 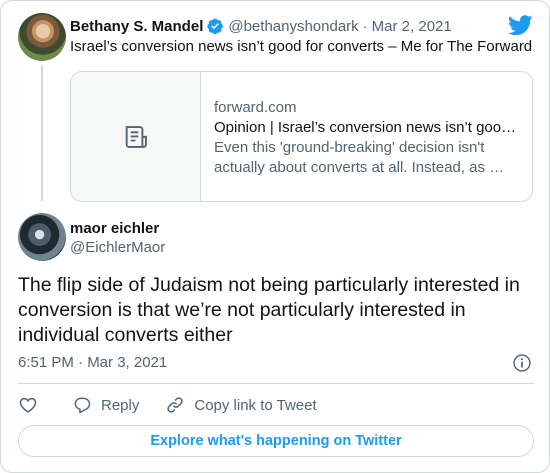 What do you see at coordinates (255, 107) in the screenshot?
I see `link-domain: forward.com` at bounding box center [255, 107].